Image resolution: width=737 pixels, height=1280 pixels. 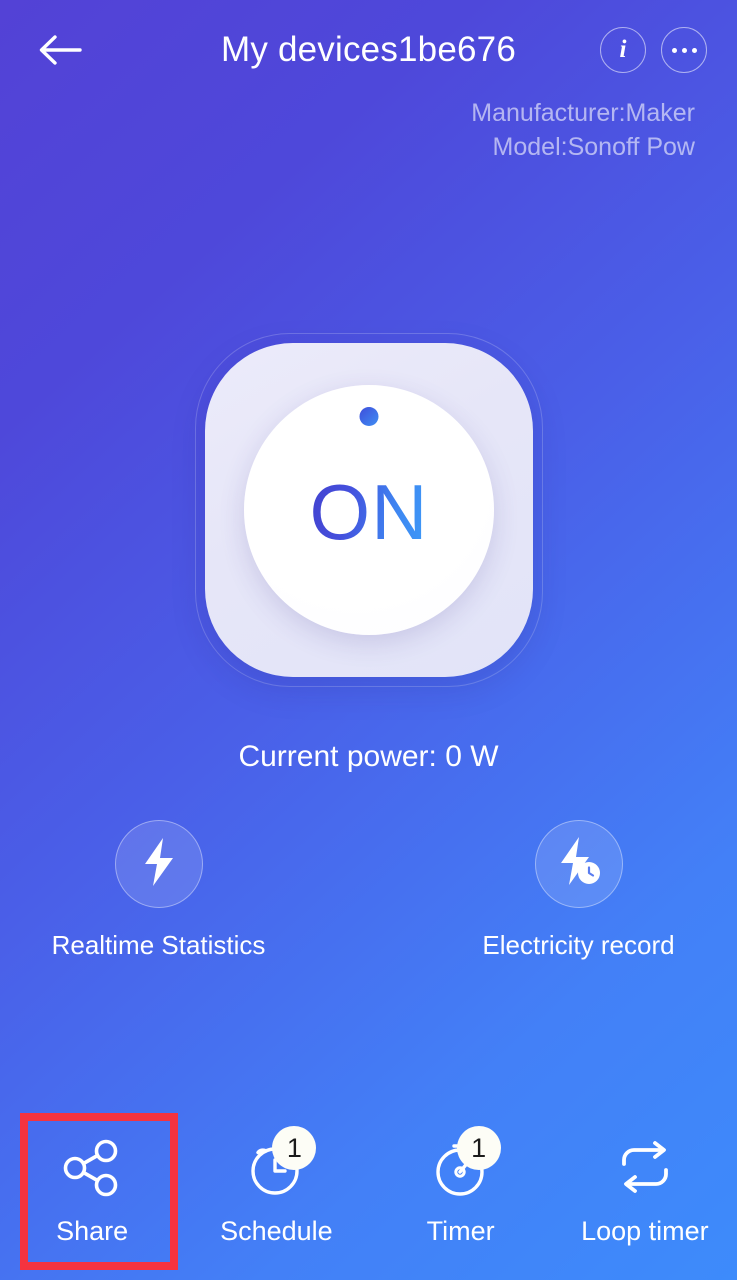 I want to click on nav-item-share: Share, so click(x=92, y=1194).